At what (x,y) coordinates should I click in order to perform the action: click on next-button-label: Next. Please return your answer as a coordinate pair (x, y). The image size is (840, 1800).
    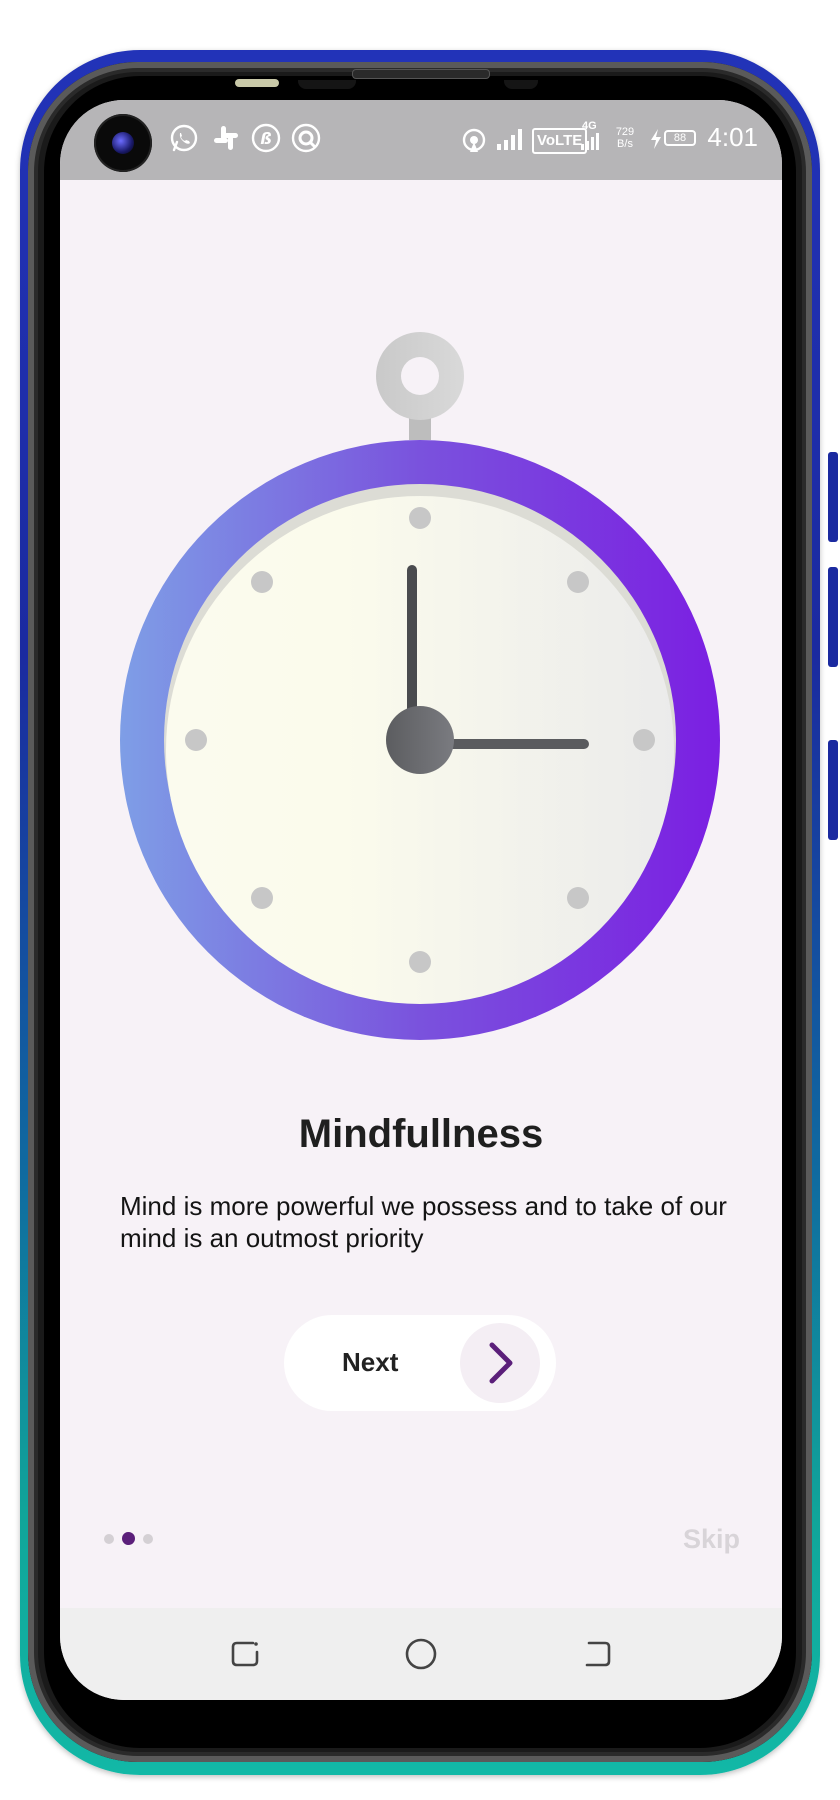
    Looking at the image, I should click on (370, 1362).